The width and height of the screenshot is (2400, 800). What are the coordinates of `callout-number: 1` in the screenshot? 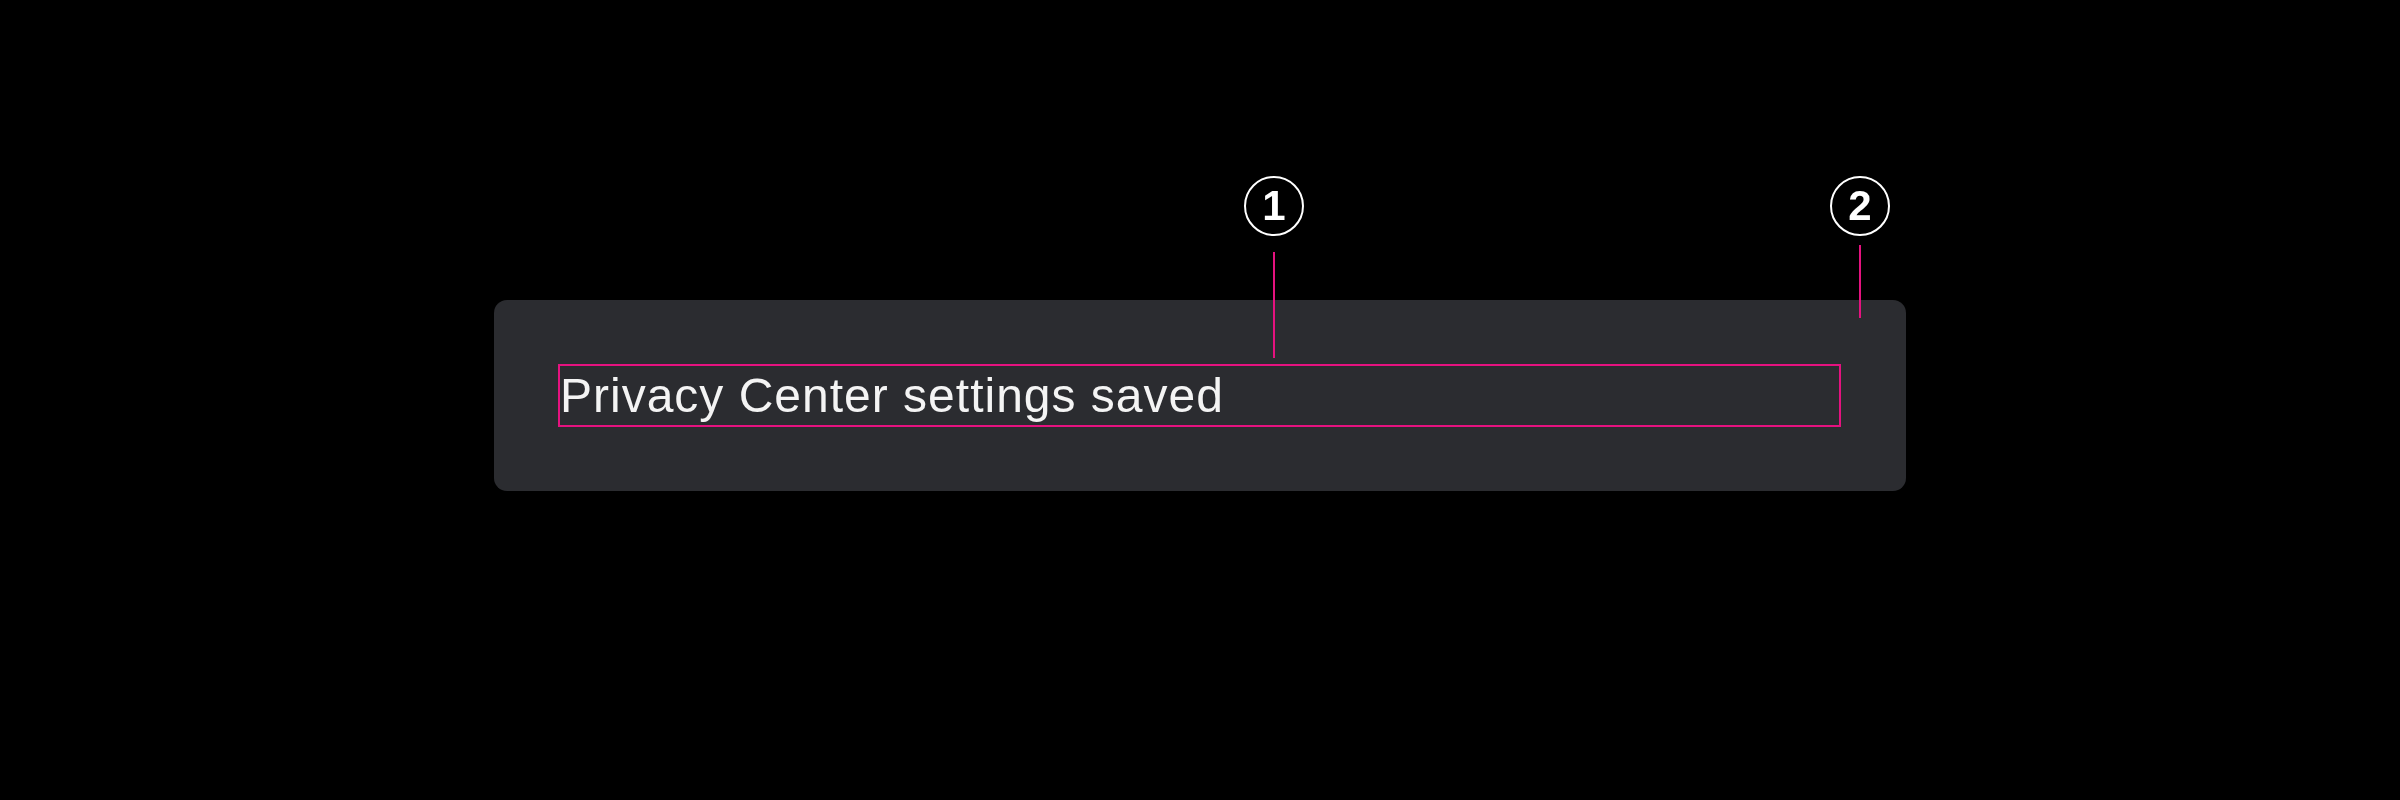 It's located at (1274, 206).